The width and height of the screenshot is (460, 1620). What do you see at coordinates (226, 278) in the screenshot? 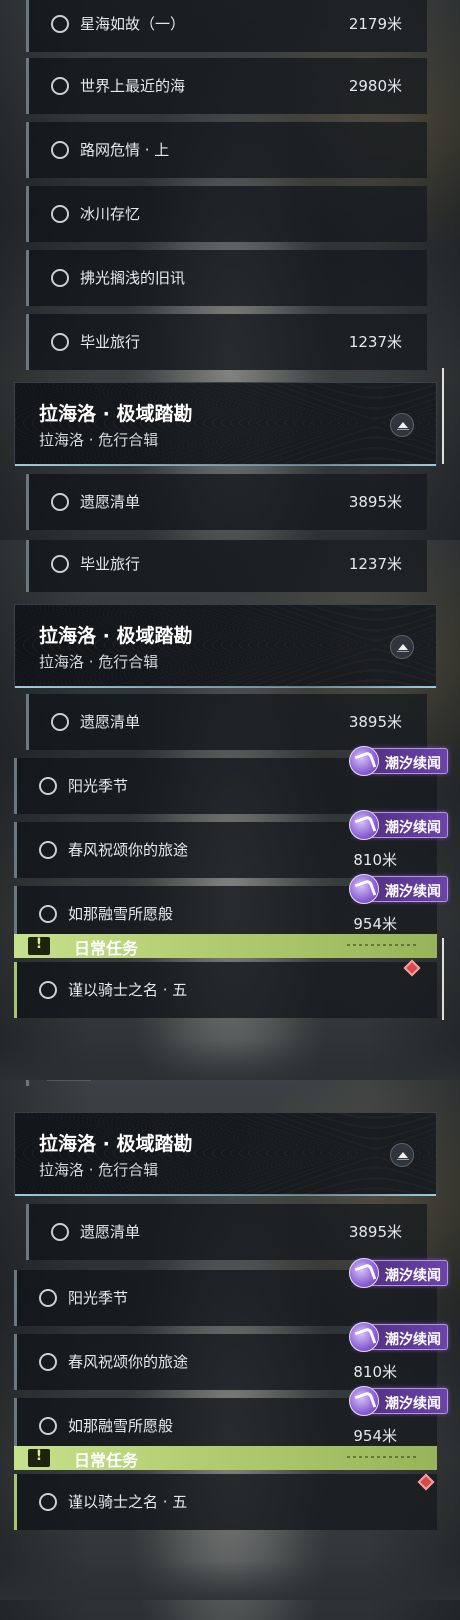
I see `quest-item: 拂光搁浅的旧讯` at bounding box center [226, 278].